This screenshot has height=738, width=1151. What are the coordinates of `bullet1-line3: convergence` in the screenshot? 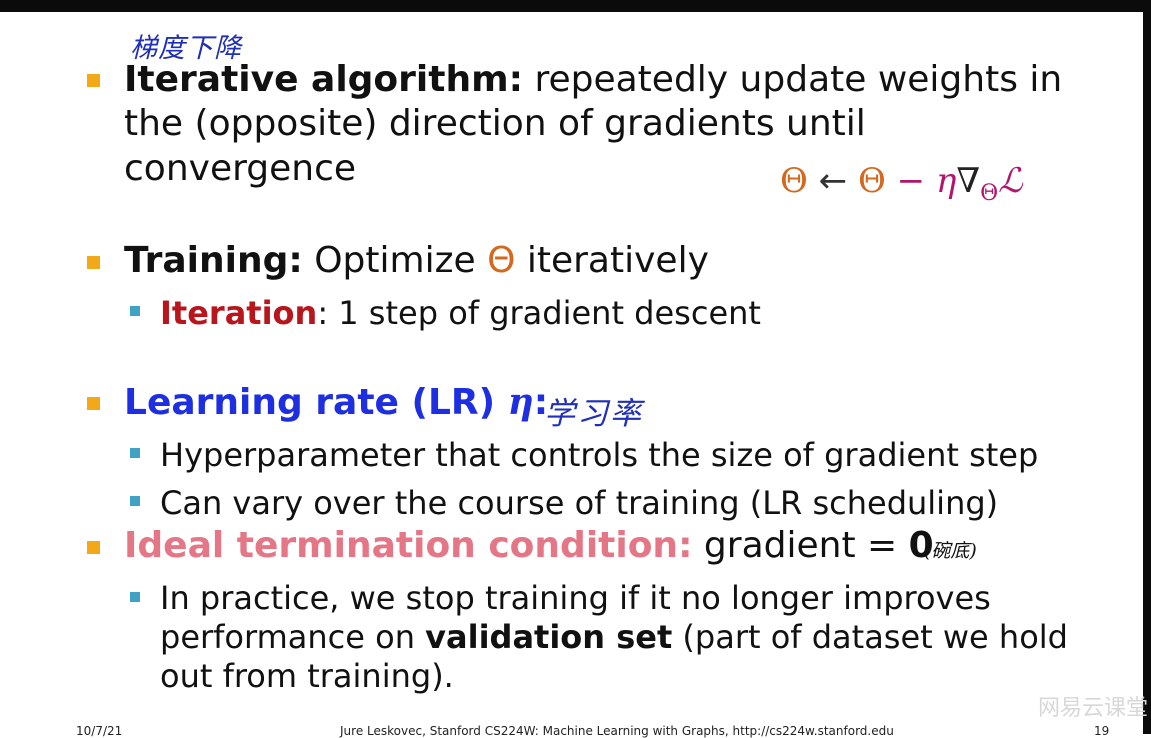 It's located at (240, 168).